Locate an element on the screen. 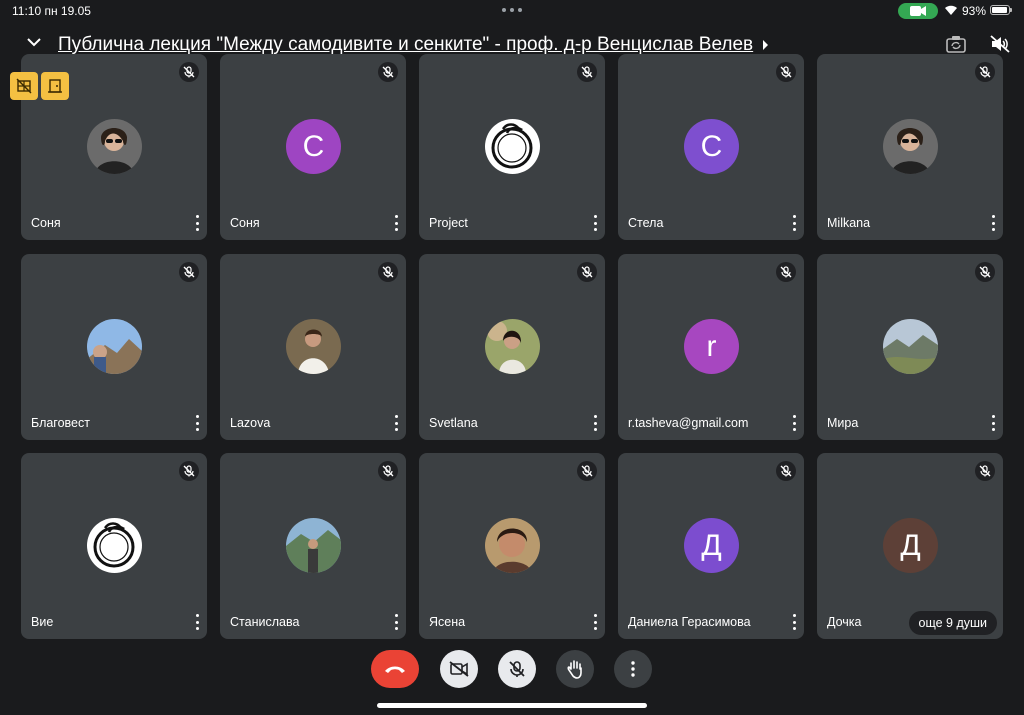 This screenshot has width=1024, height=715. hand-icon is located at coordinates (574, 669).